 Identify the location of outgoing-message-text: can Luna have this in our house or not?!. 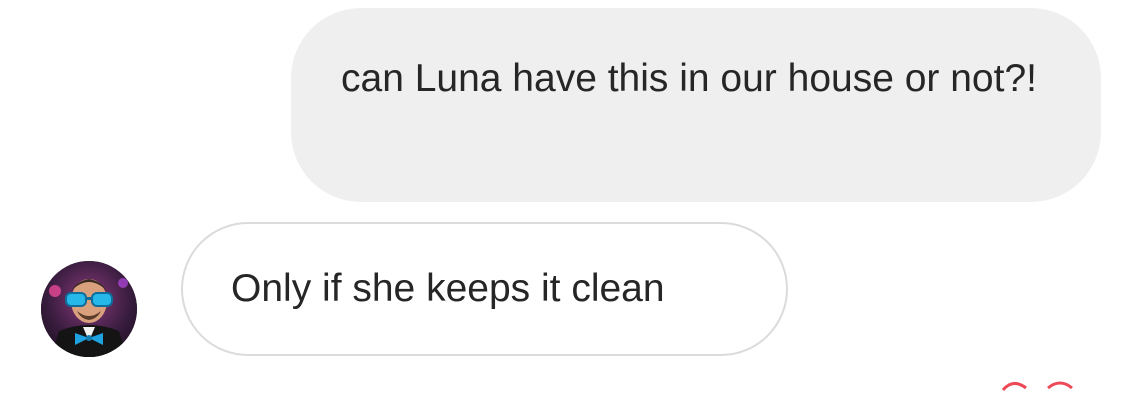
(689, 78).